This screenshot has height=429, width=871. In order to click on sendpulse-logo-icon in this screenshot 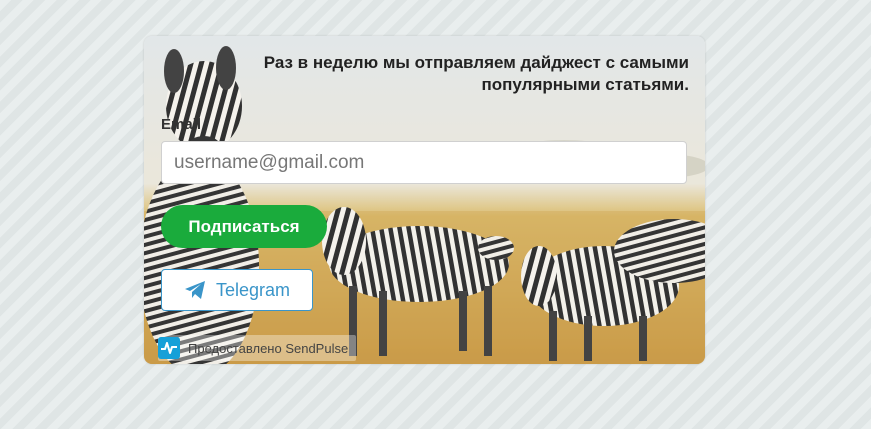, I will do `click(169, 348)`.